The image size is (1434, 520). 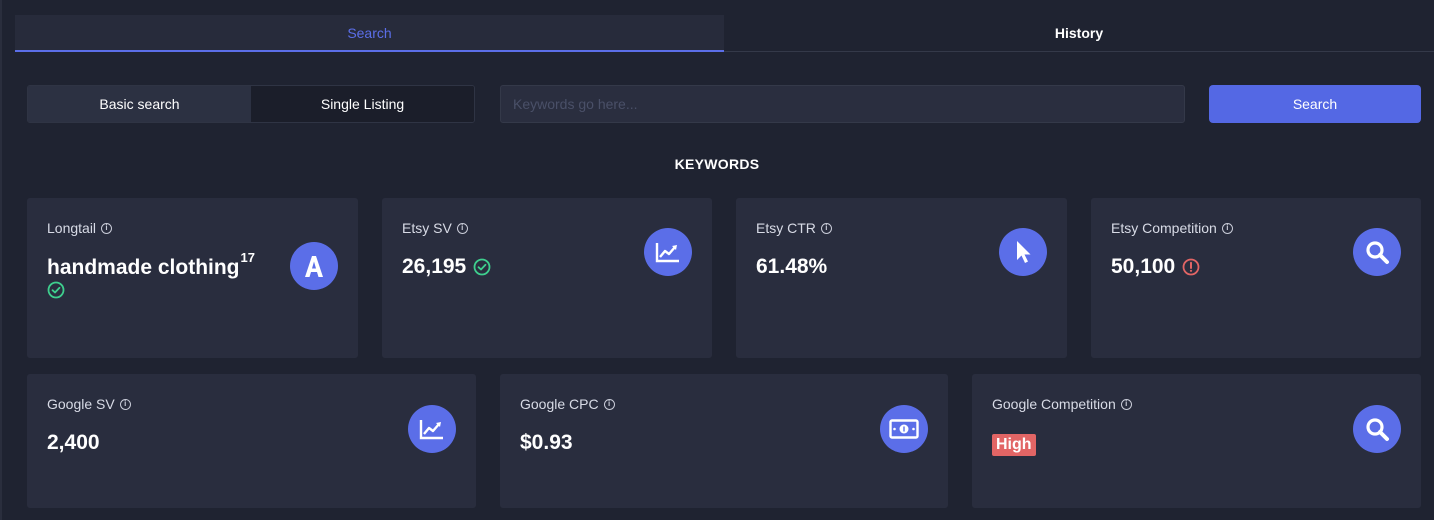 I want to click on left-edge-divider, so click(x=1, y=260).